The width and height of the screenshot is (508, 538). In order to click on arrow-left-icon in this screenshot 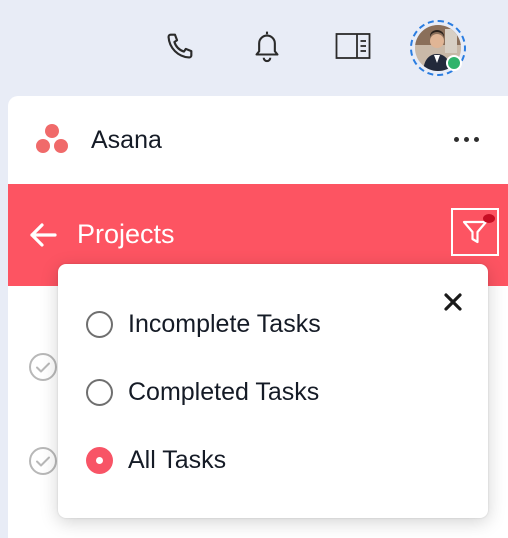, I will do `click(43, 235)`.